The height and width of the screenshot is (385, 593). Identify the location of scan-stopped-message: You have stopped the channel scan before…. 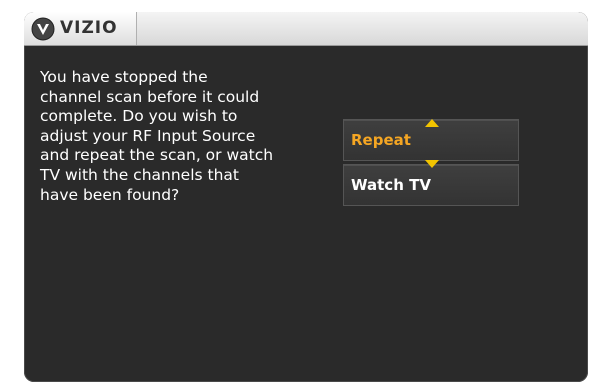
(157, 136).